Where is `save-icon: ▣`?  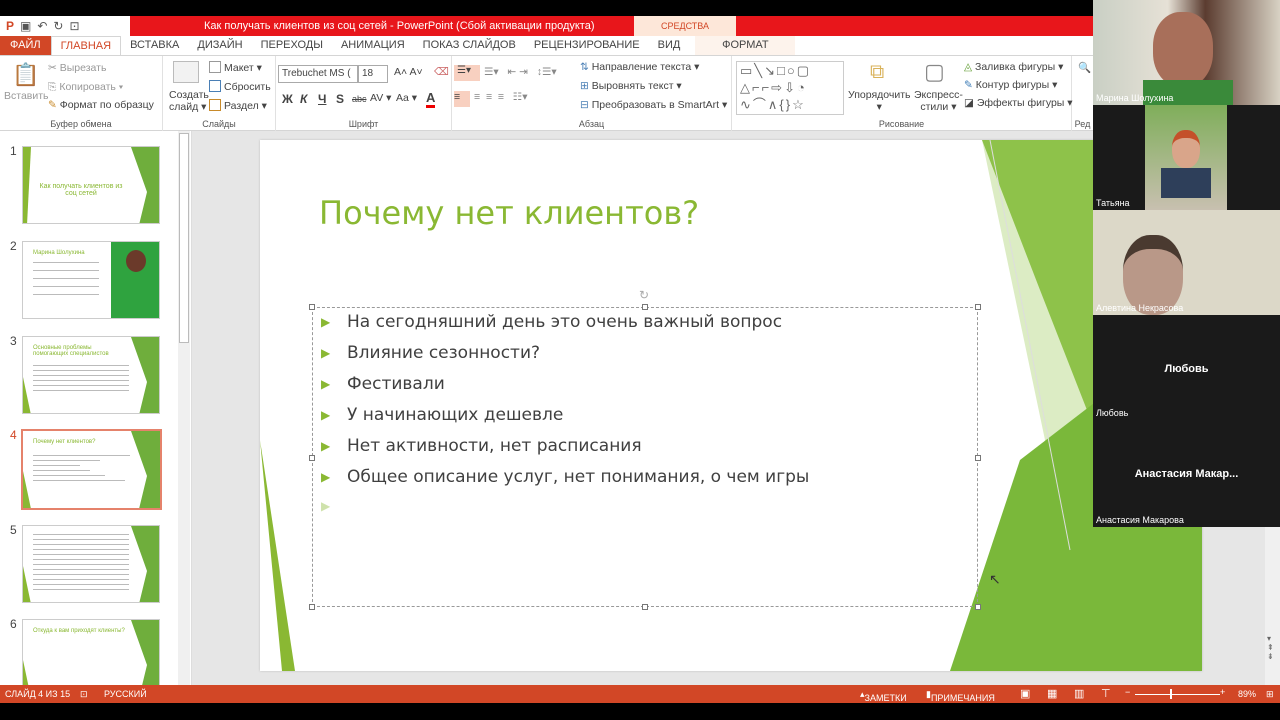
save-icon: ▣ is located at coordinates (25, 26).